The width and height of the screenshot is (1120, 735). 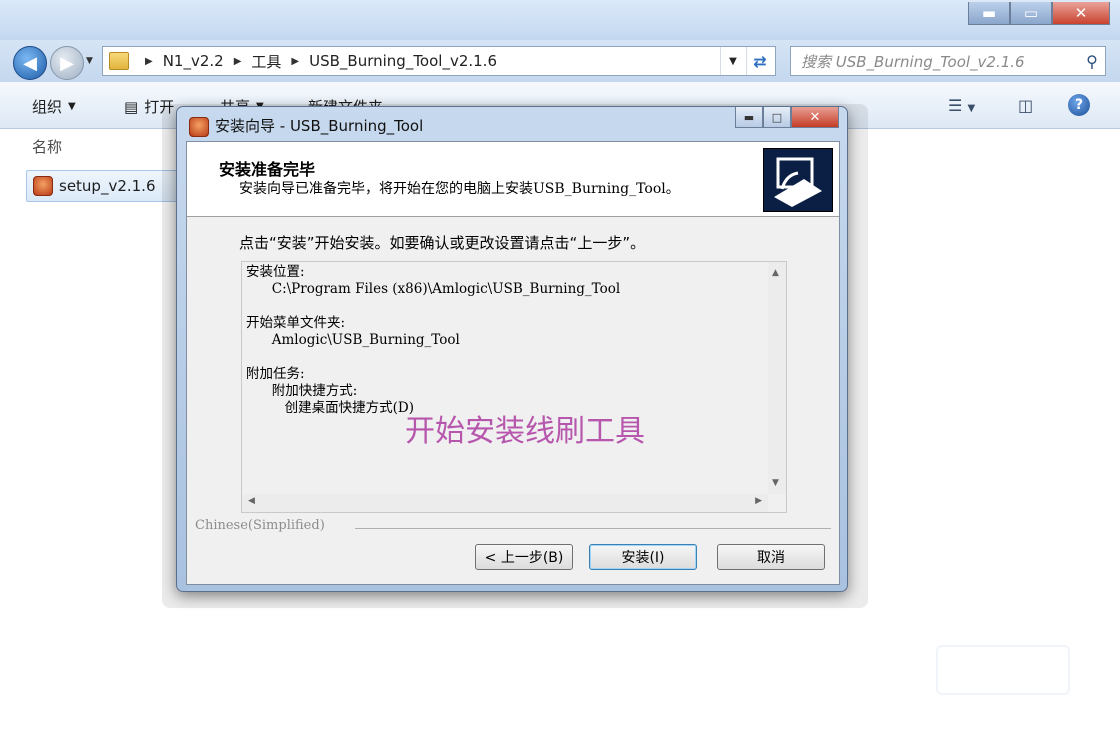 What do you see at coordinates (593, 528) in the screenshot?
I see `language-divider` at bounding box center [593, 528].